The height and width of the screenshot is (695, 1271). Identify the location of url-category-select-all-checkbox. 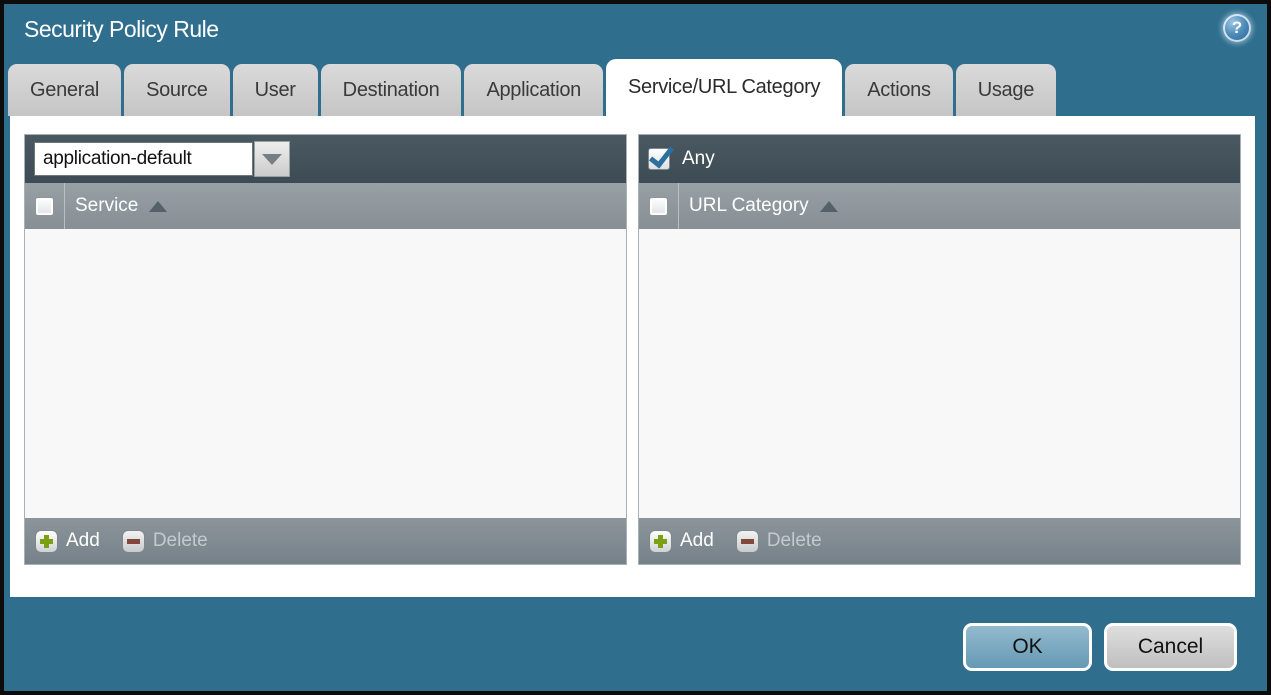
(658, 206).